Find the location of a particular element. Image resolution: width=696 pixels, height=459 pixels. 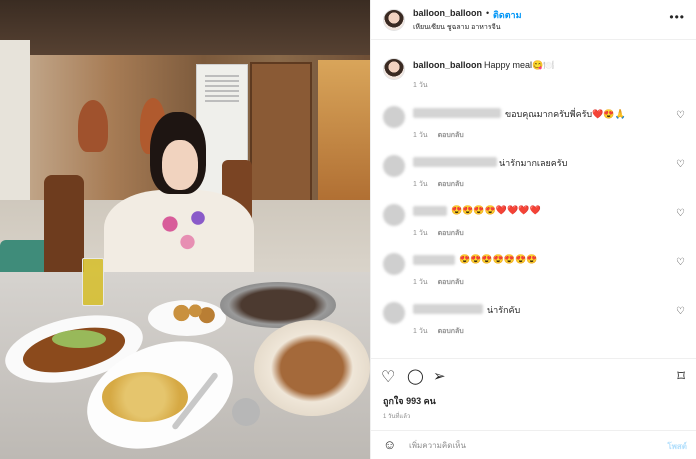

comment-input is located at coordinates (529, 445).